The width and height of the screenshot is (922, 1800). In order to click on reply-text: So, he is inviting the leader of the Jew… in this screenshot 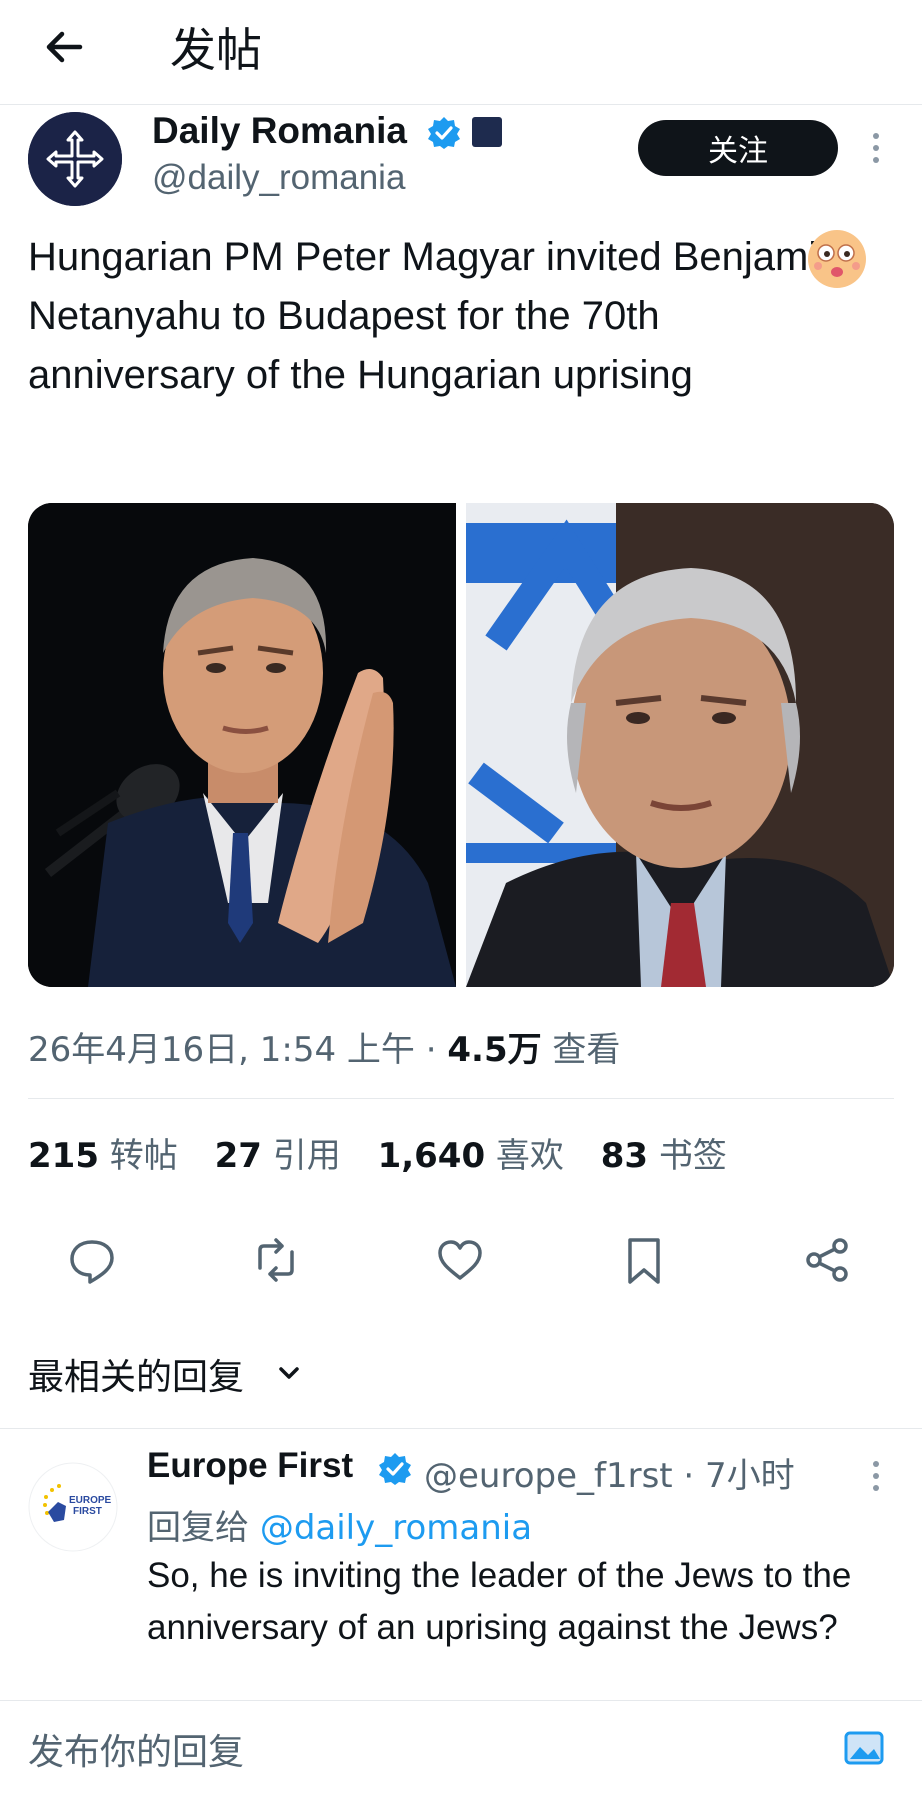, I will do `click(499, 1601)`.